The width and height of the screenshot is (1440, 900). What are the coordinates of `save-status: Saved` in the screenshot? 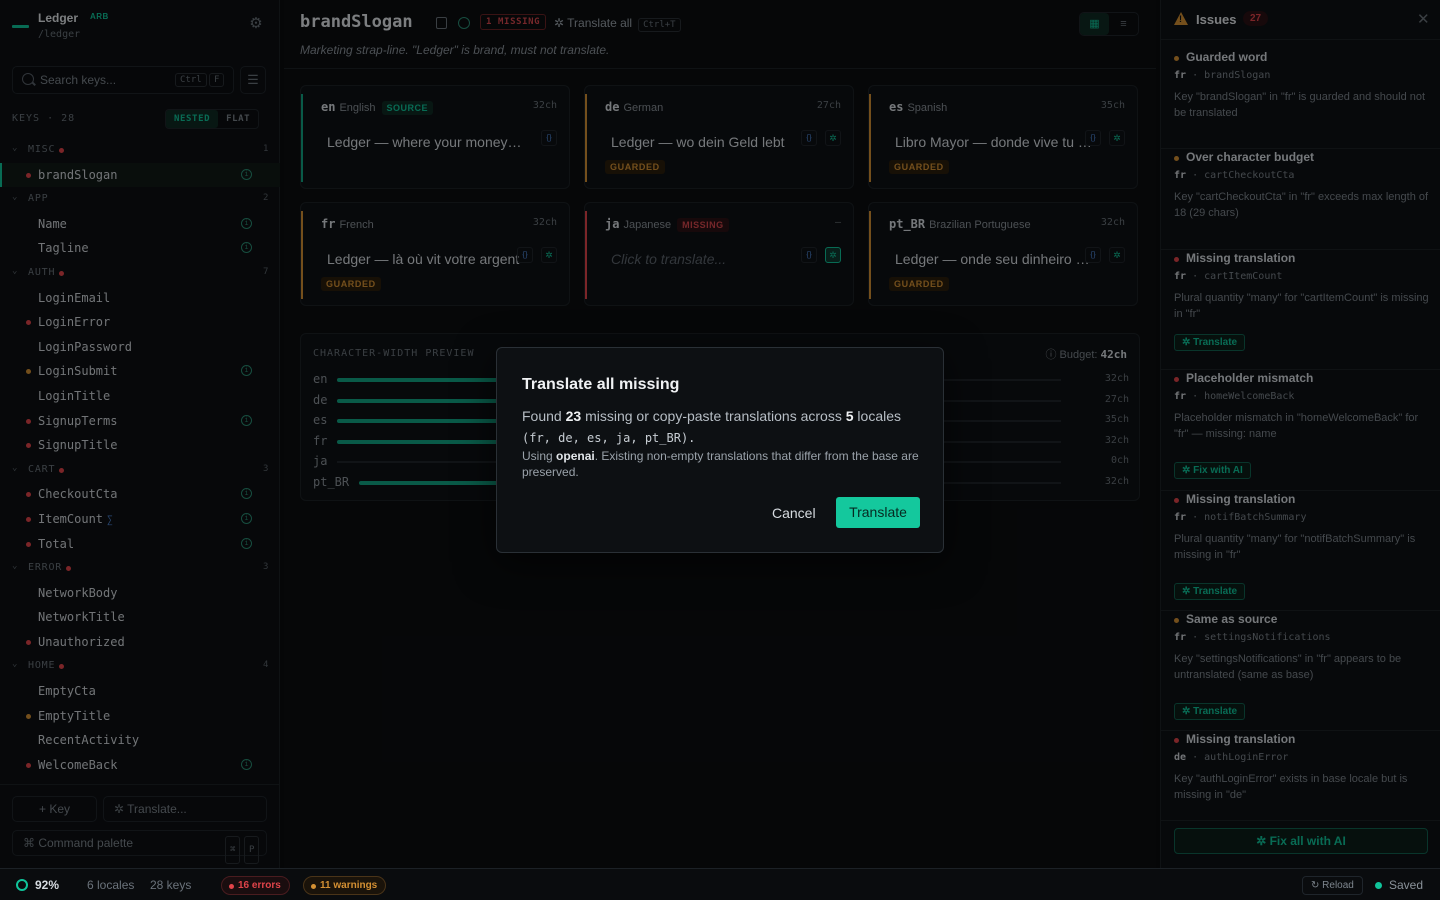 It's located at (1399, 885).